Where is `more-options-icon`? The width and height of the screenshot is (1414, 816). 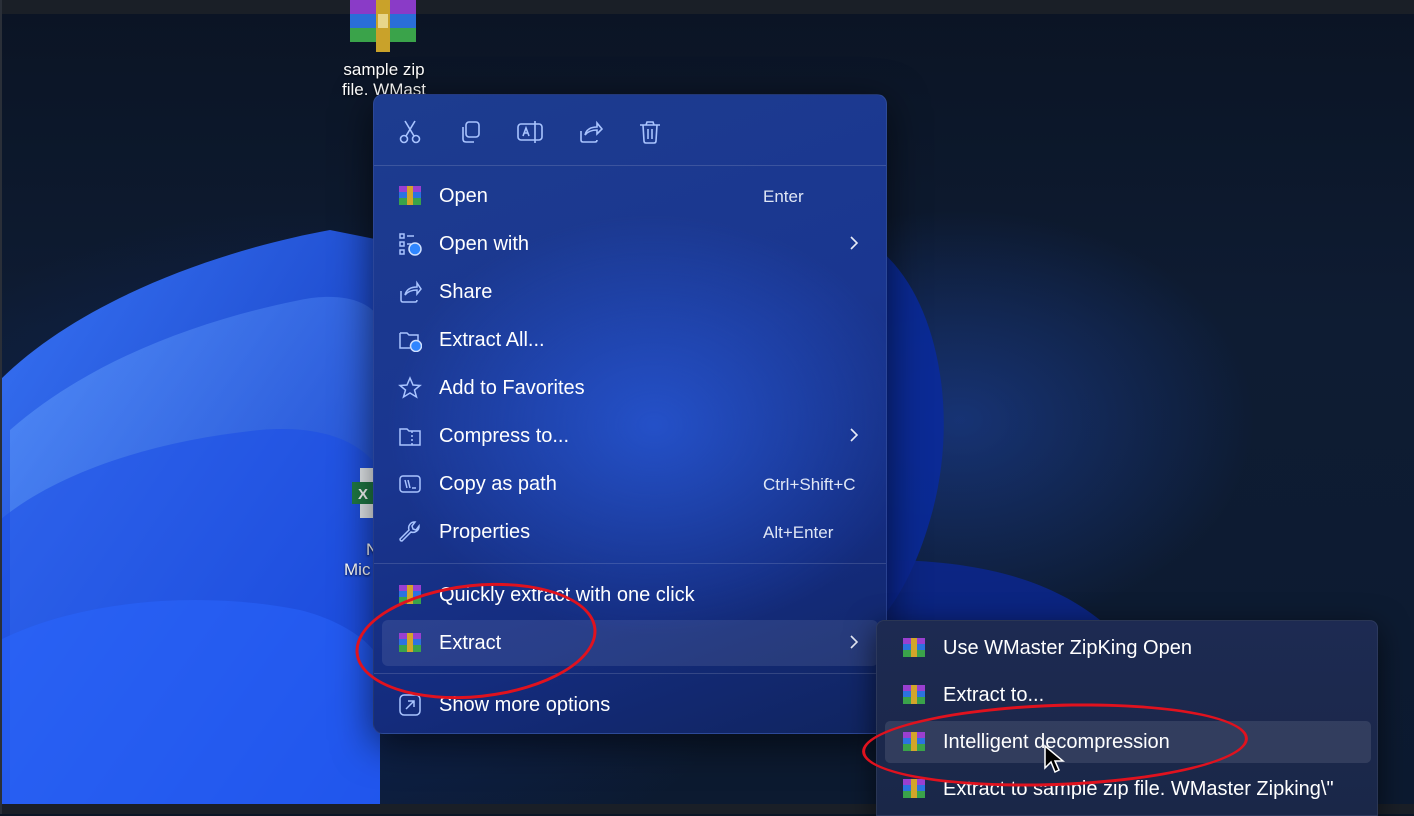 more-options-icon is located at coordinates (410, 705).